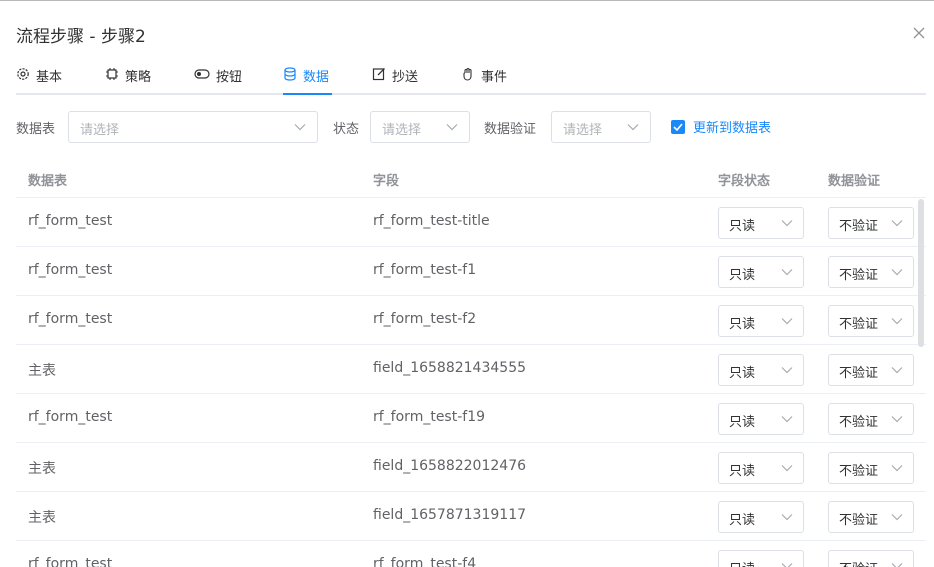  What do you see at coordinates (49, 77) in the screenshot?
I see `tab-label: 基本` at bounding box center [49, 77].